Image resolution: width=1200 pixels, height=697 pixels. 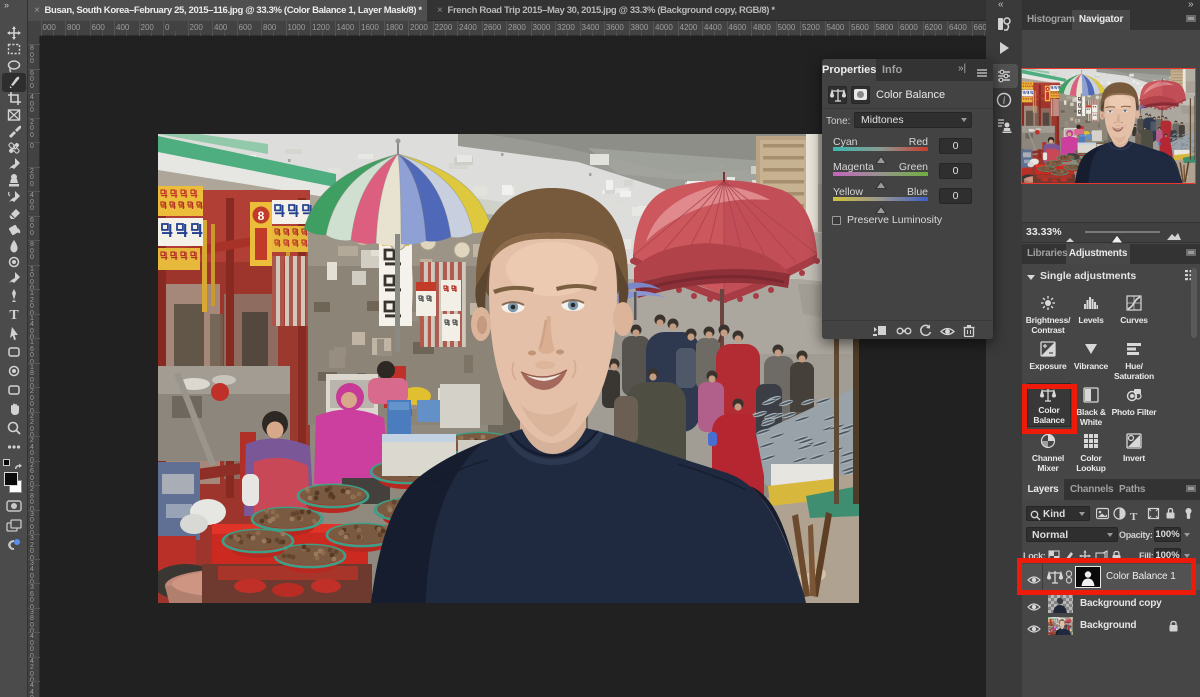 I want to click on svg-text: T, so click(x=14, y=314).